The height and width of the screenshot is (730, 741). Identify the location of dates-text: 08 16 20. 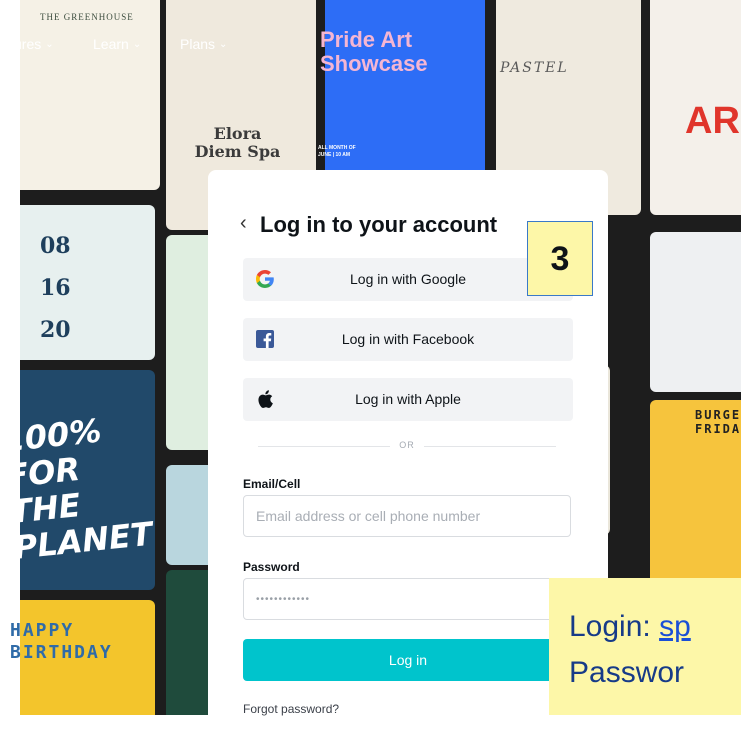
(55, 288).